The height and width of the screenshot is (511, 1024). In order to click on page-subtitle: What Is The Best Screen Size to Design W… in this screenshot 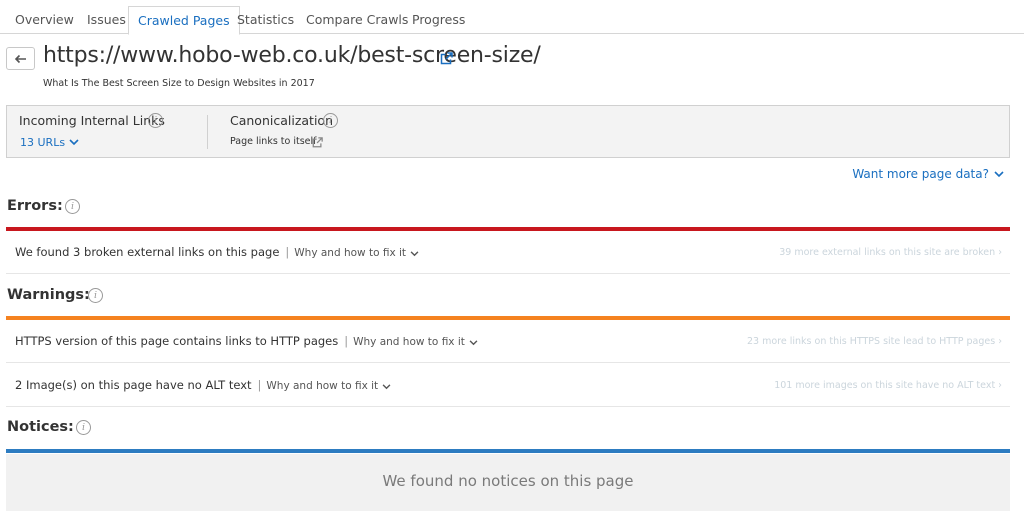, I will do `click(179, 83)`.